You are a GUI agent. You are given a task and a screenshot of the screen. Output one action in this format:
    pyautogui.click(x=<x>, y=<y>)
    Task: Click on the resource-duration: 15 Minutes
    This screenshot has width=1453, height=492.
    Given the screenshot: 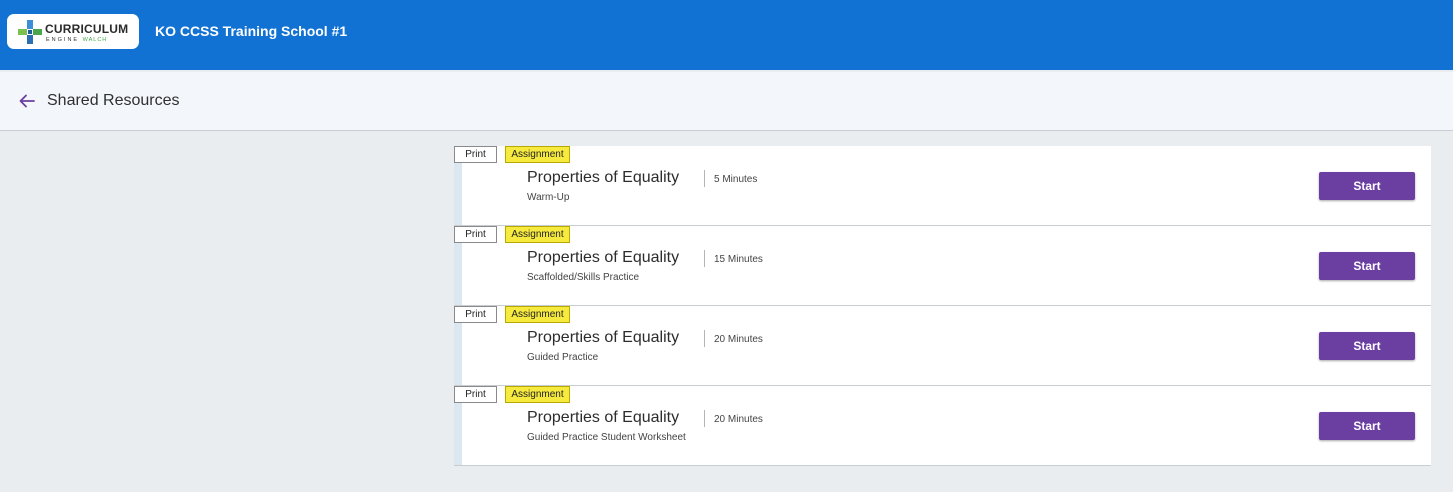 What is the action you would take?
    pyautogui.click(x=738, y=259)
    